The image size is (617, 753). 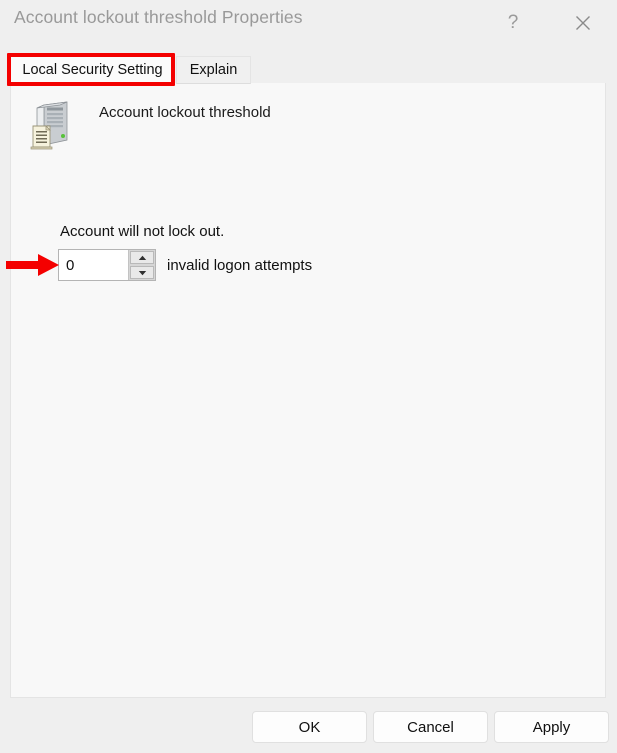 I want to click on policy-name: Account lockout threshold, so click(x=185, y=112).